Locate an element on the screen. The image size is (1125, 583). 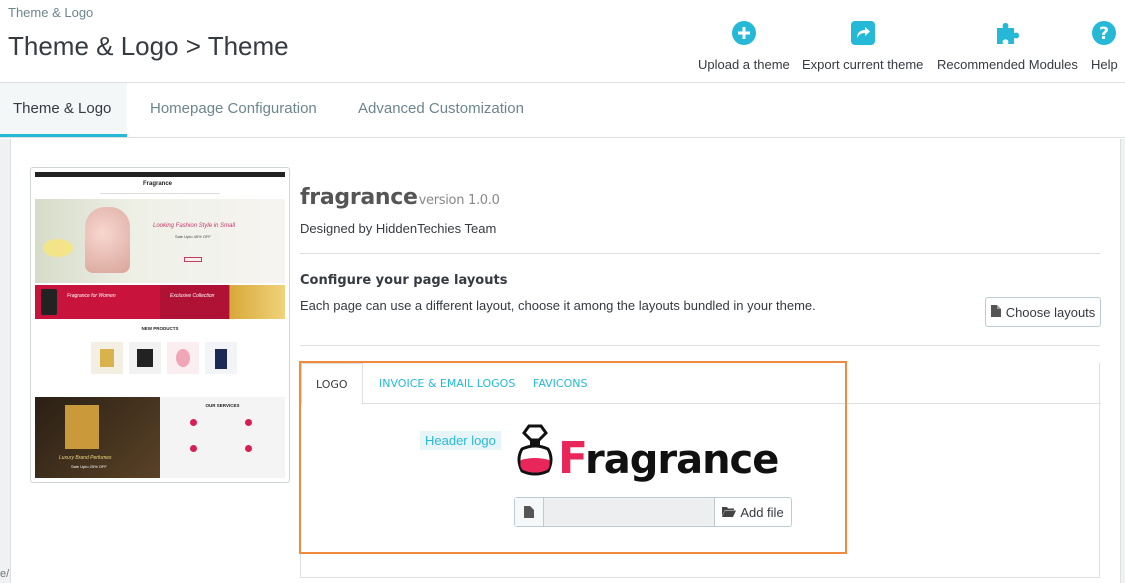
theme-name: fragranceversion 1.0.0 is located at coordinates (400, 197).